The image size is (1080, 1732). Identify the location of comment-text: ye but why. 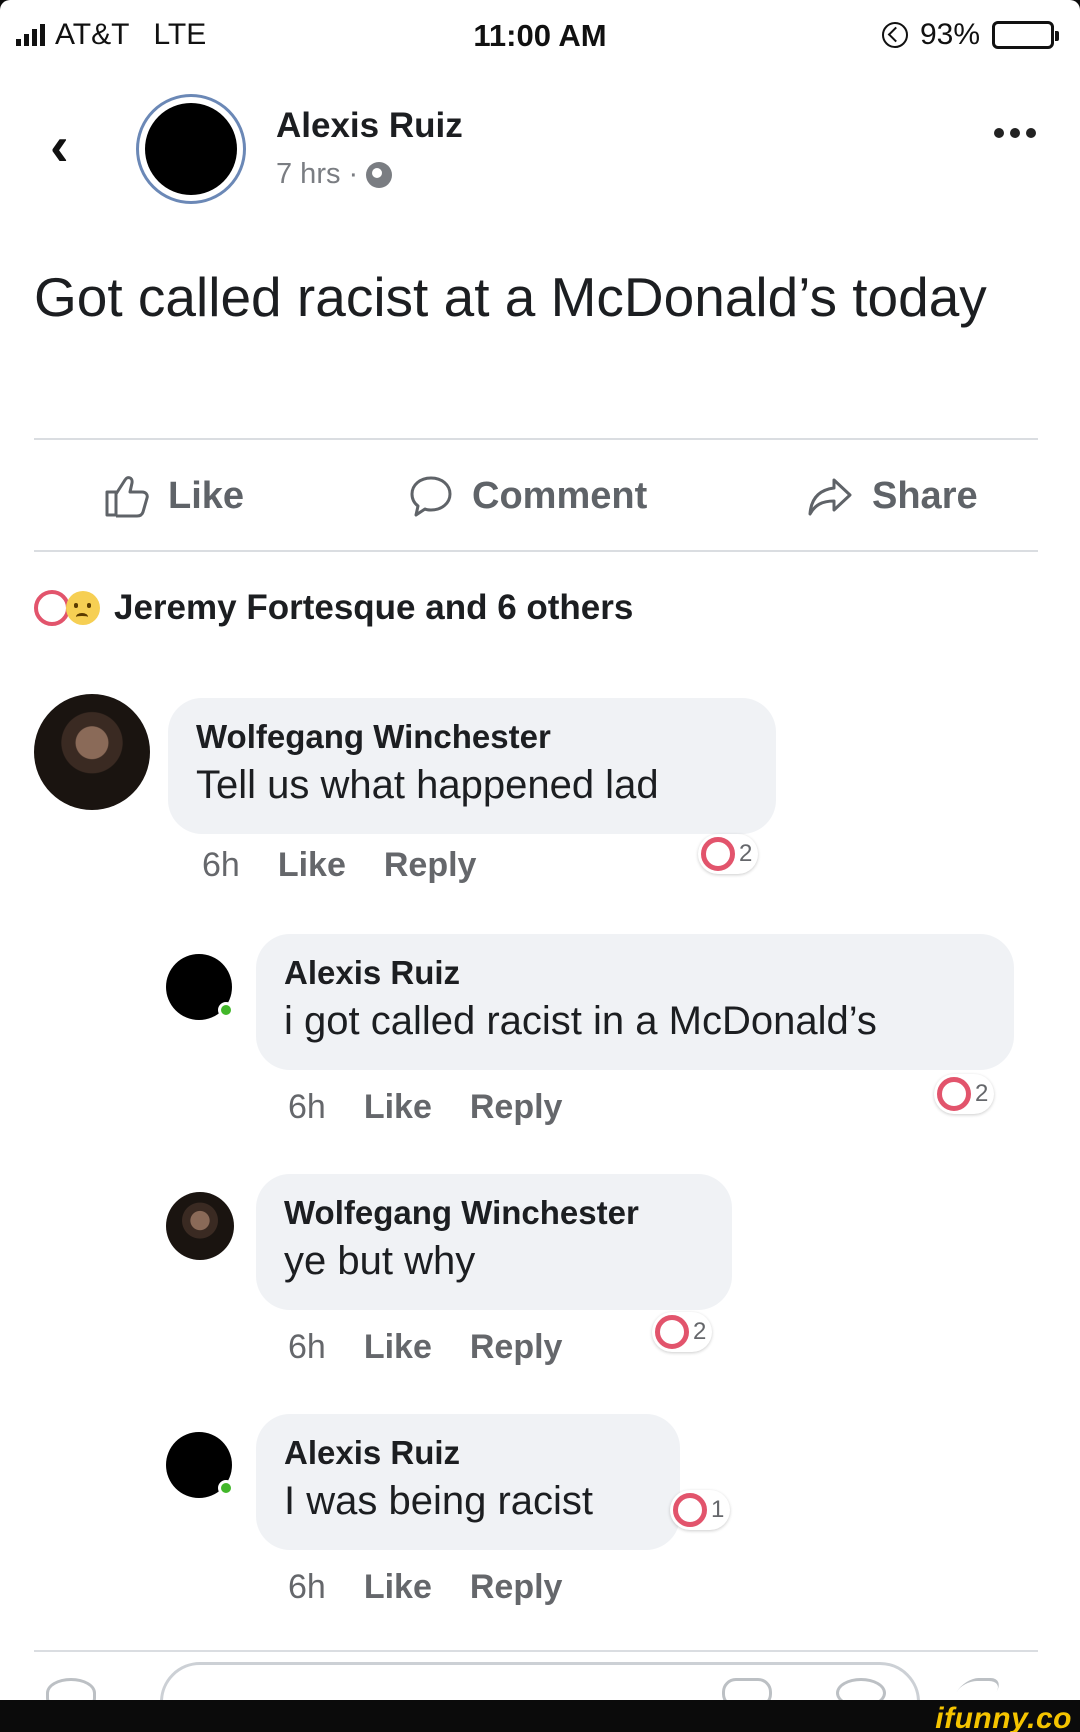
(380, 1261).